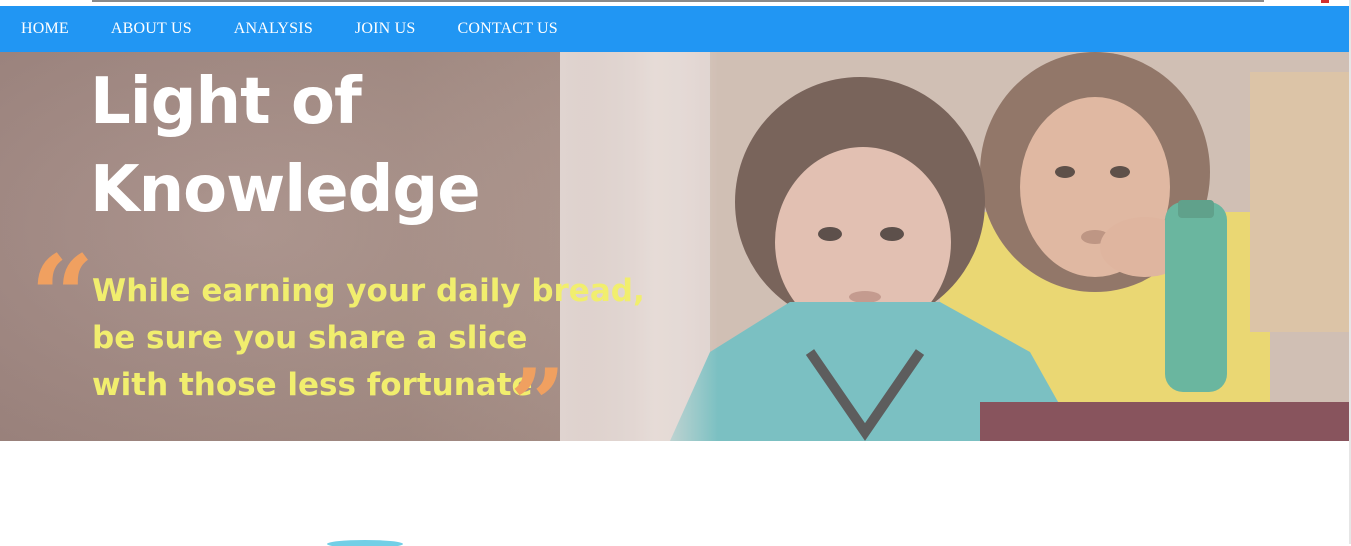 The image size is (1351, 546). What do you see at coordinates (151, 29) in the screenshot?
I see `nav-about-us-link: ABOUT US` at bounding box center [151, 29].